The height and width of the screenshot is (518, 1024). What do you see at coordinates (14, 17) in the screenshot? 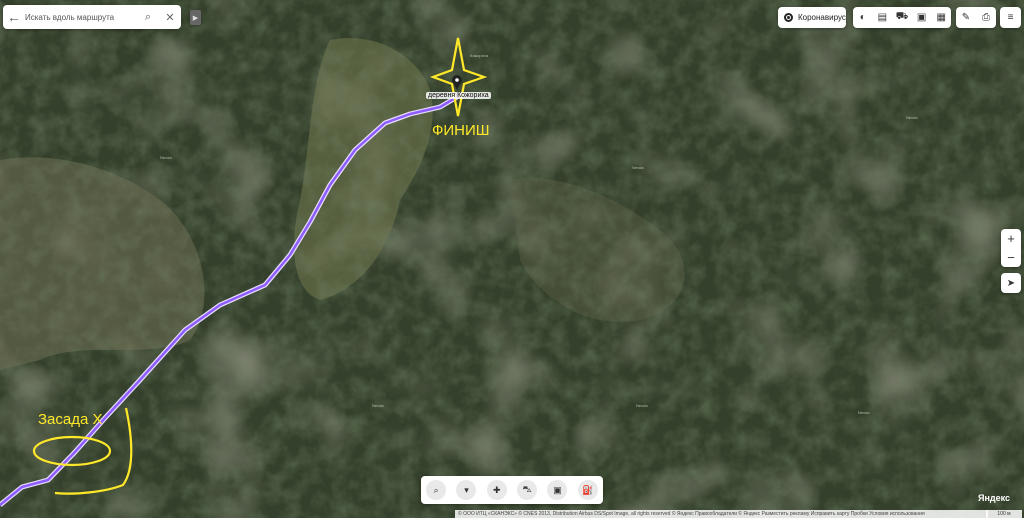
I see `back-arrow-icon: ←` at bounding box center [14, 17].